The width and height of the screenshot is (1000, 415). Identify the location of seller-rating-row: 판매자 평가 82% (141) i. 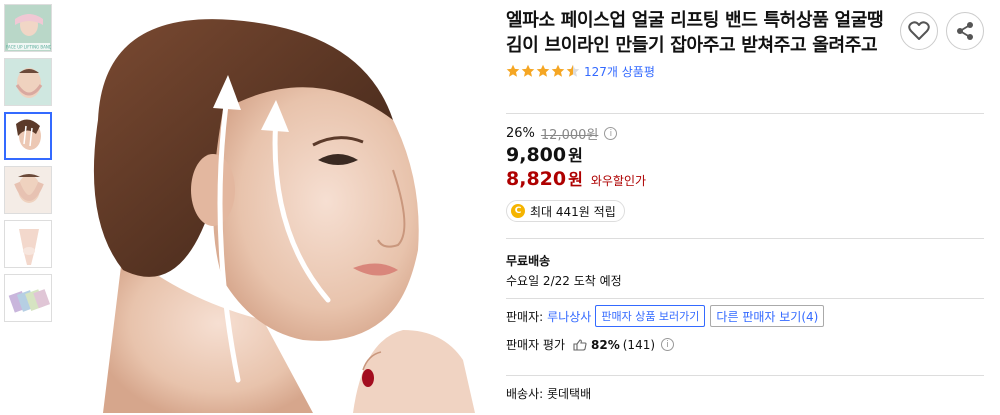
(590, 344).